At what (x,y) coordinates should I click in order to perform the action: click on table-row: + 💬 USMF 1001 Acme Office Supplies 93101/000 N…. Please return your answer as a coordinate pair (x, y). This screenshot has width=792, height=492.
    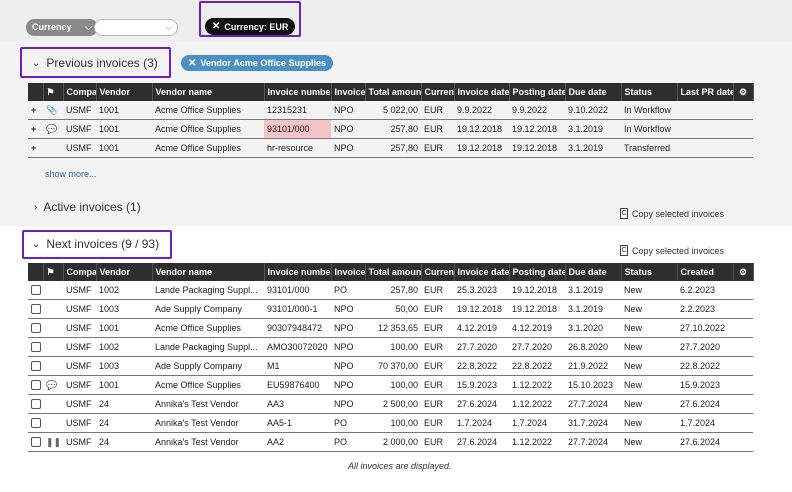
    Looking at the image, I should click on (390, 129).